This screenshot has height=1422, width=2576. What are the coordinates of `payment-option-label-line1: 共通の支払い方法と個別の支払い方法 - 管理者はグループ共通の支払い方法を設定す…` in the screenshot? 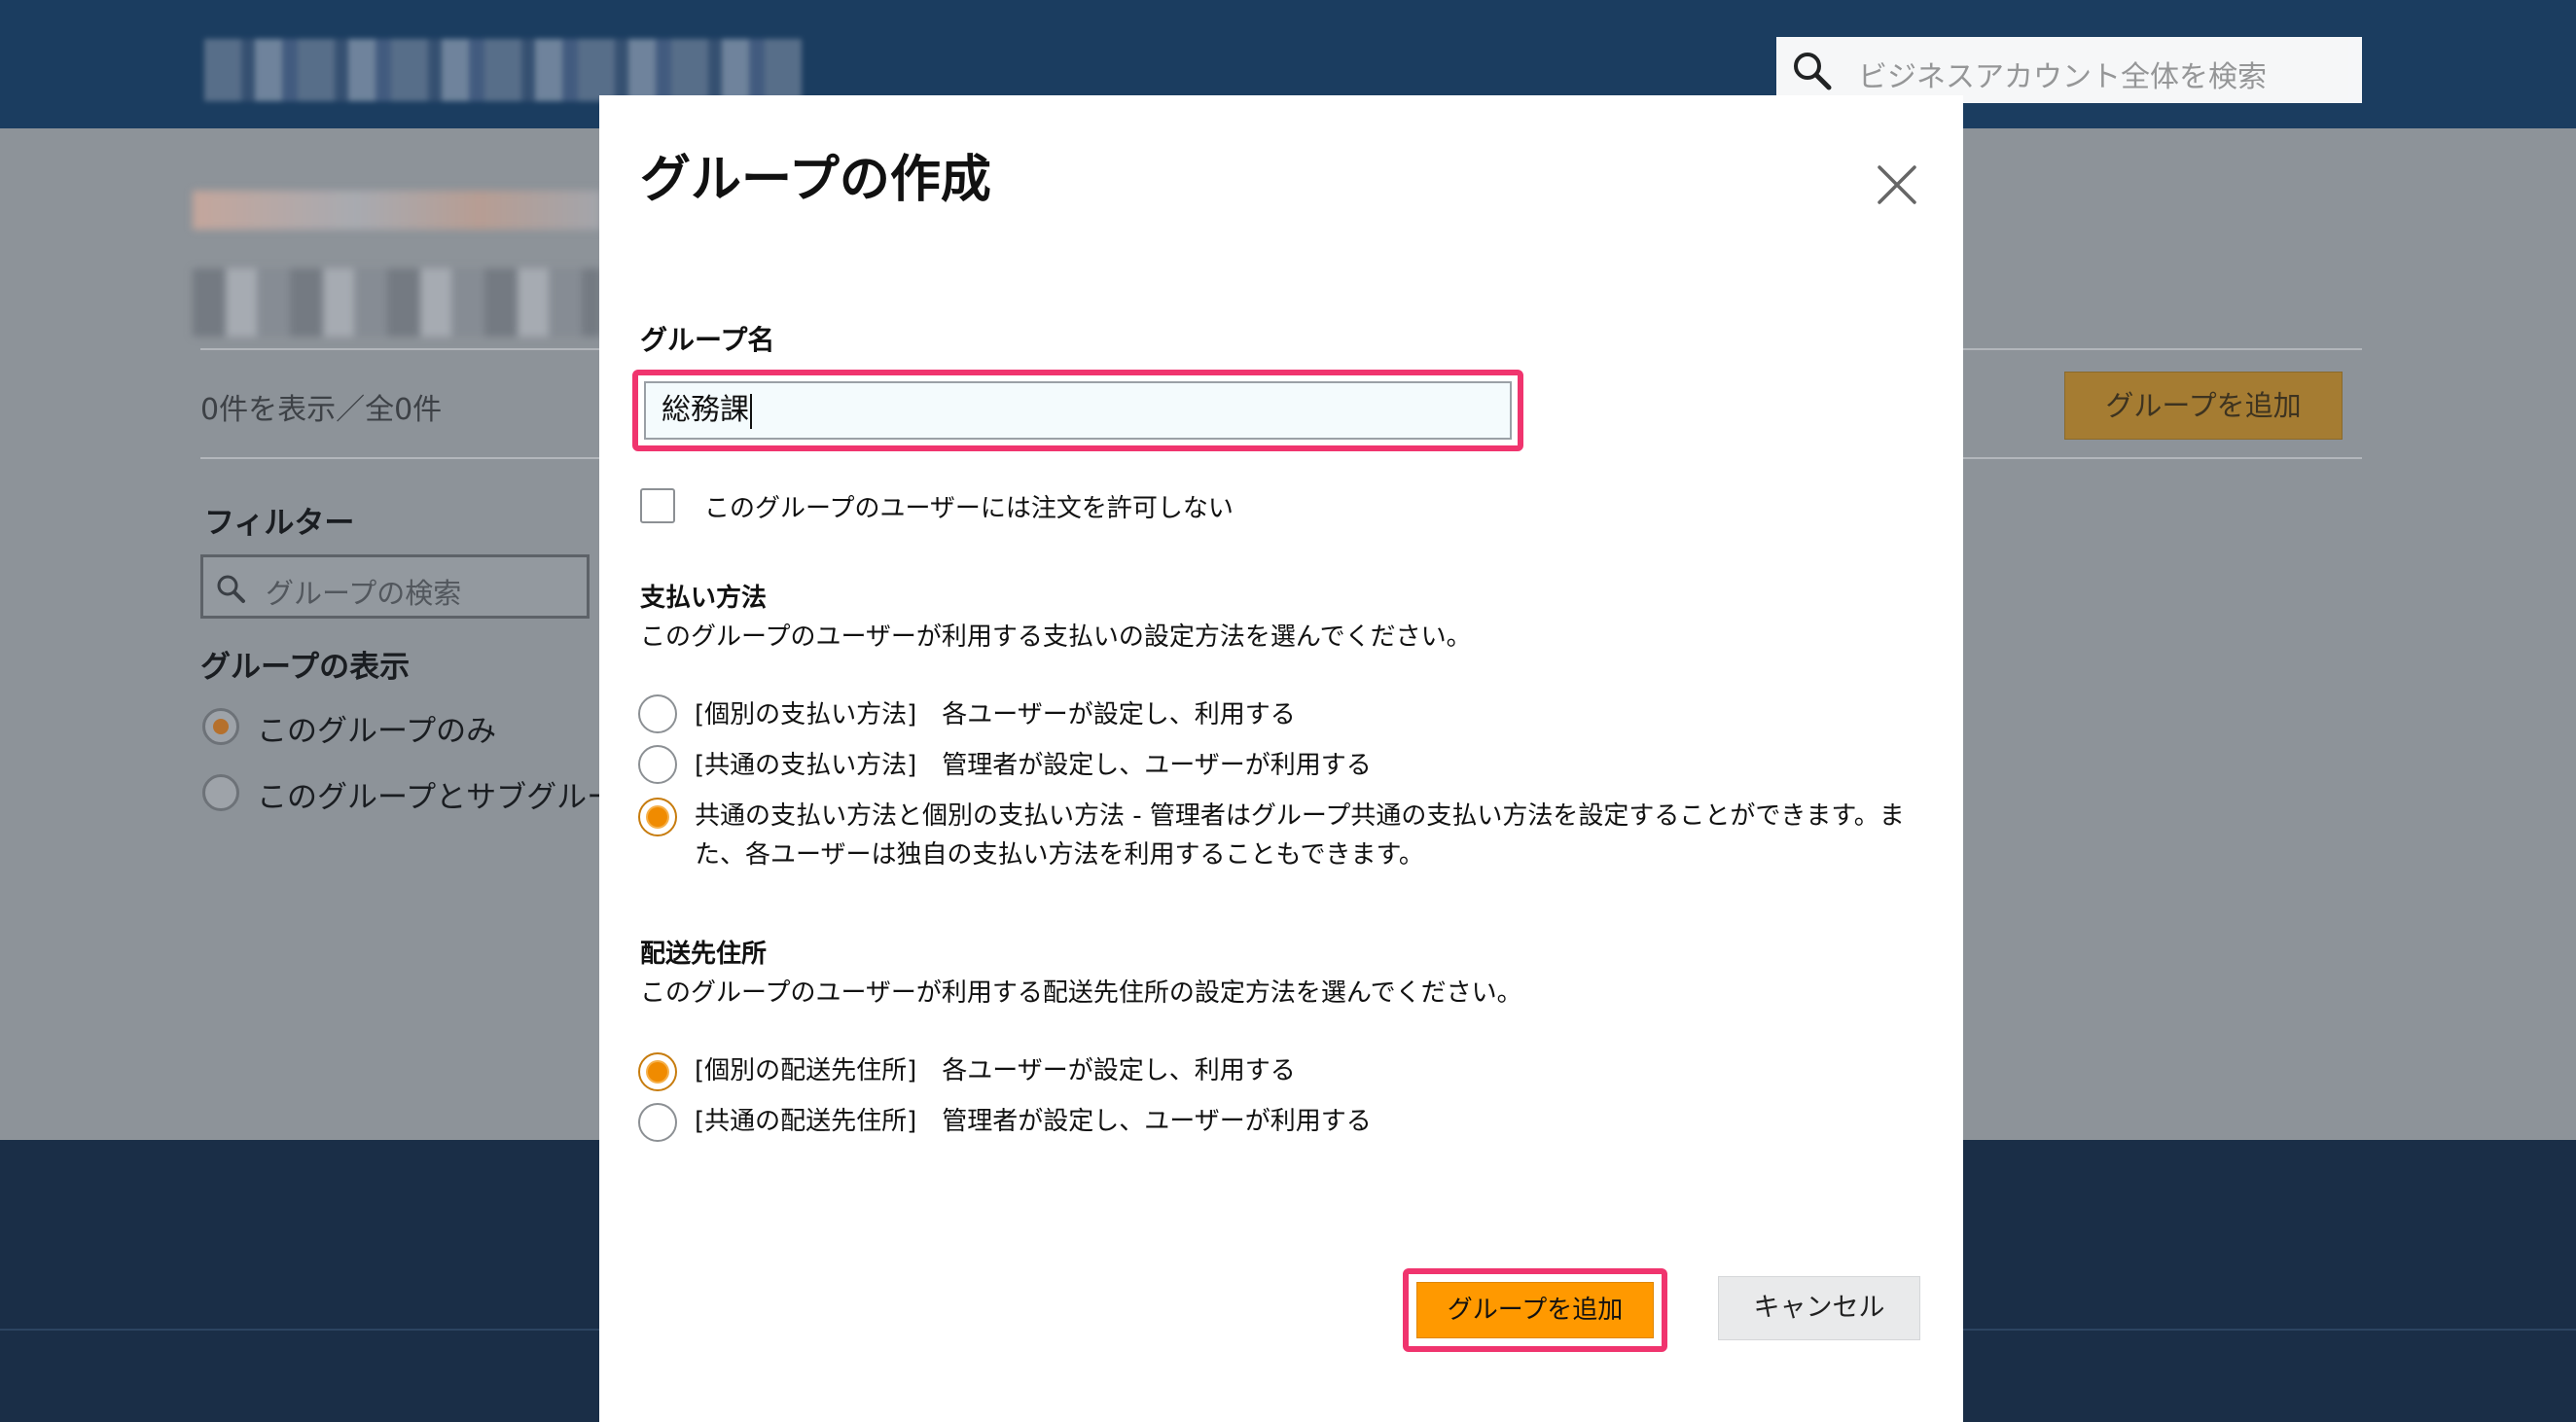 It's located at (1300, 816).